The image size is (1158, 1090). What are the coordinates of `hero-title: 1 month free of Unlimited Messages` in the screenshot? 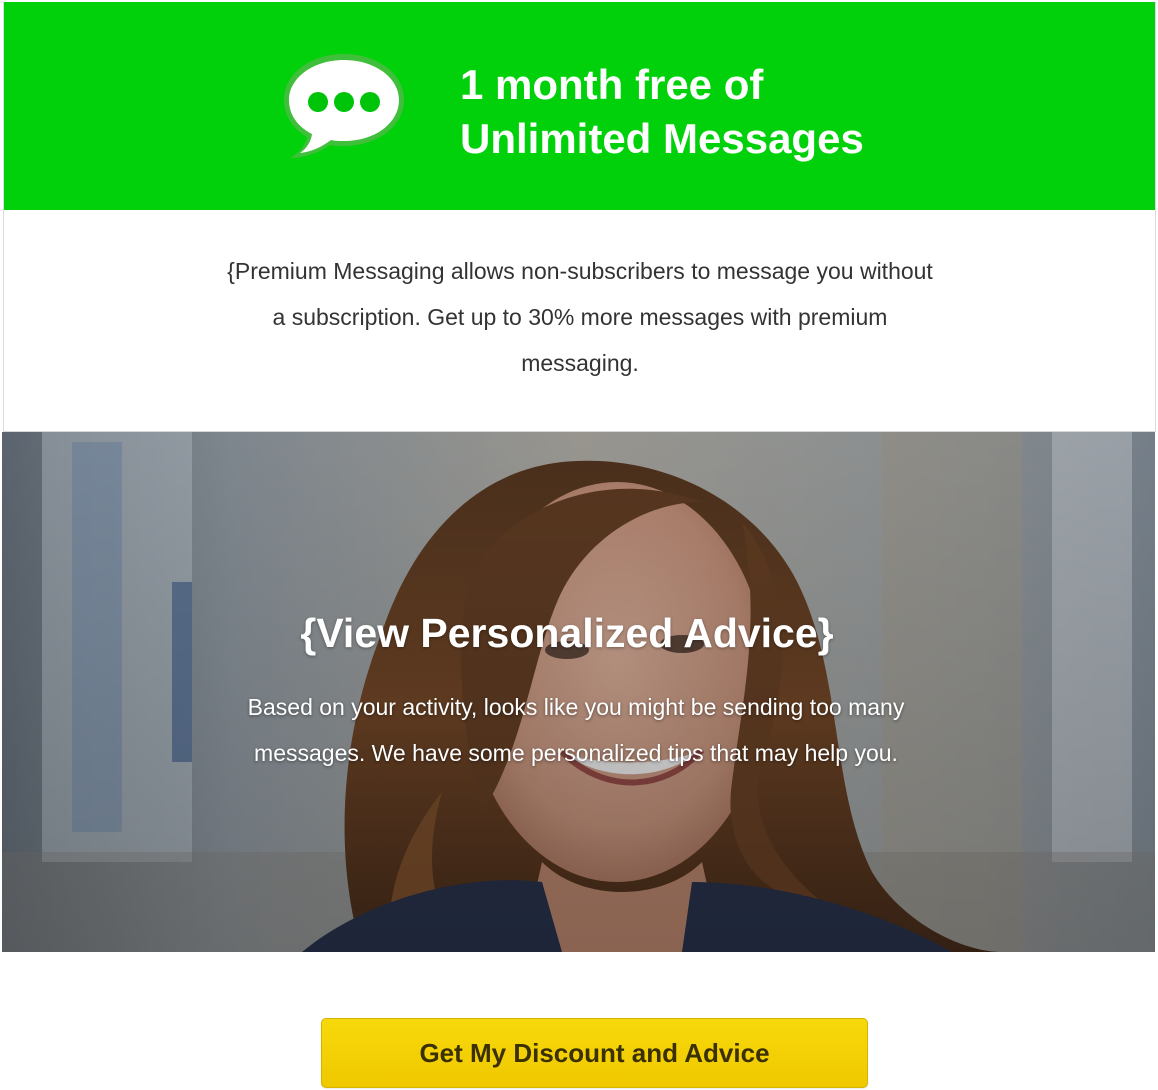 It's located at (662, 112).